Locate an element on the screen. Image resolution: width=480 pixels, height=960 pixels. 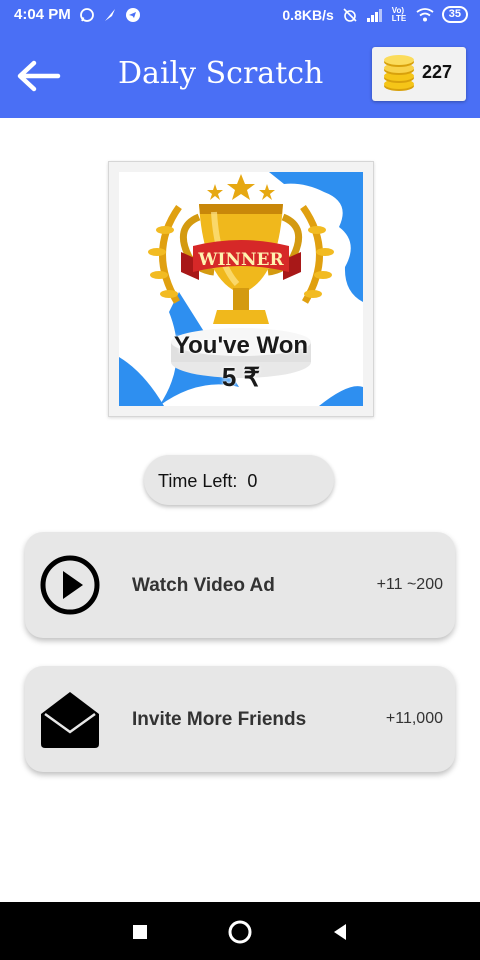
wifi-icon is located at coordinates (425, 14).